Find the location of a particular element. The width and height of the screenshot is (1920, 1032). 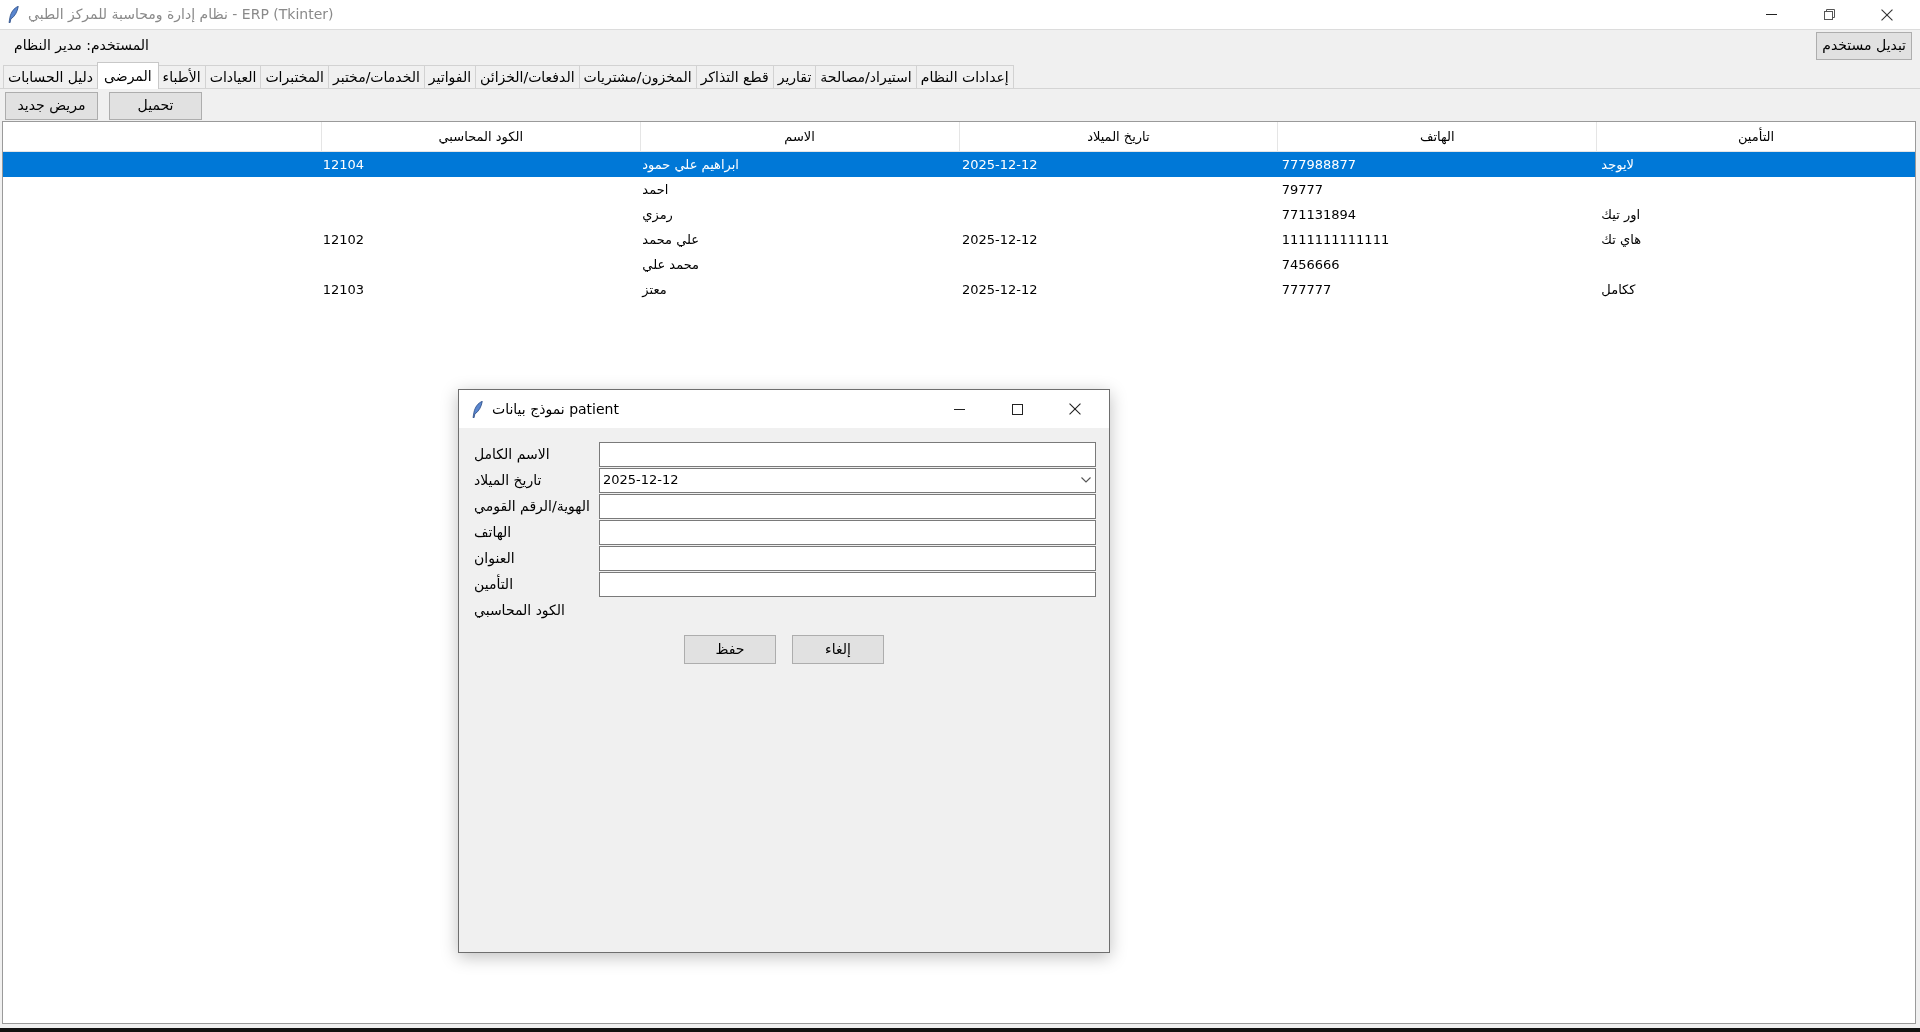

table-cell-text: 777777 is located at coordinates (1306, 289).